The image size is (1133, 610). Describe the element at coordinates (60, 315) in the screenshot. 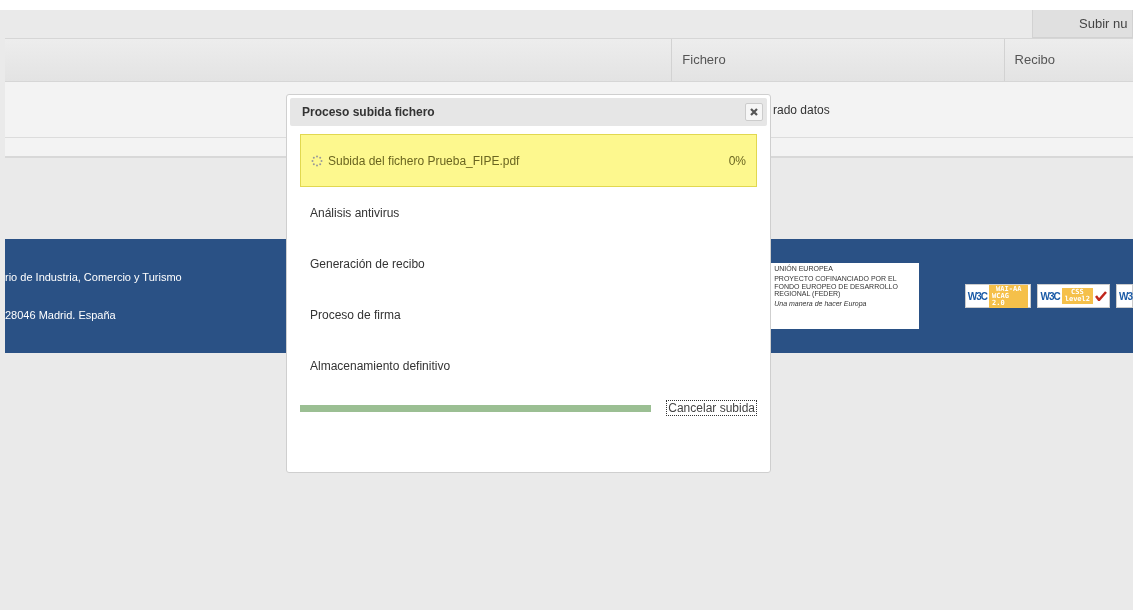

I see `footer-text: 28046 Madrid. España` at that location.